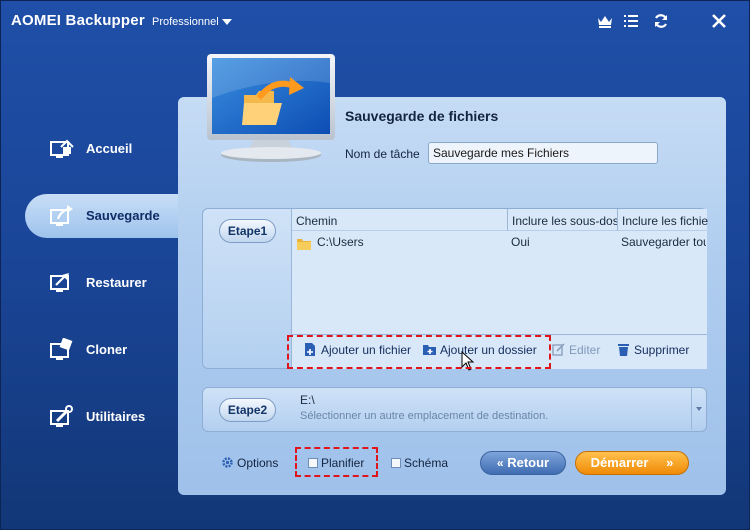 Image resolution: width=750 pixels, height=530 pixels. I want to click on edit-label: Editer, so click(585, 350).